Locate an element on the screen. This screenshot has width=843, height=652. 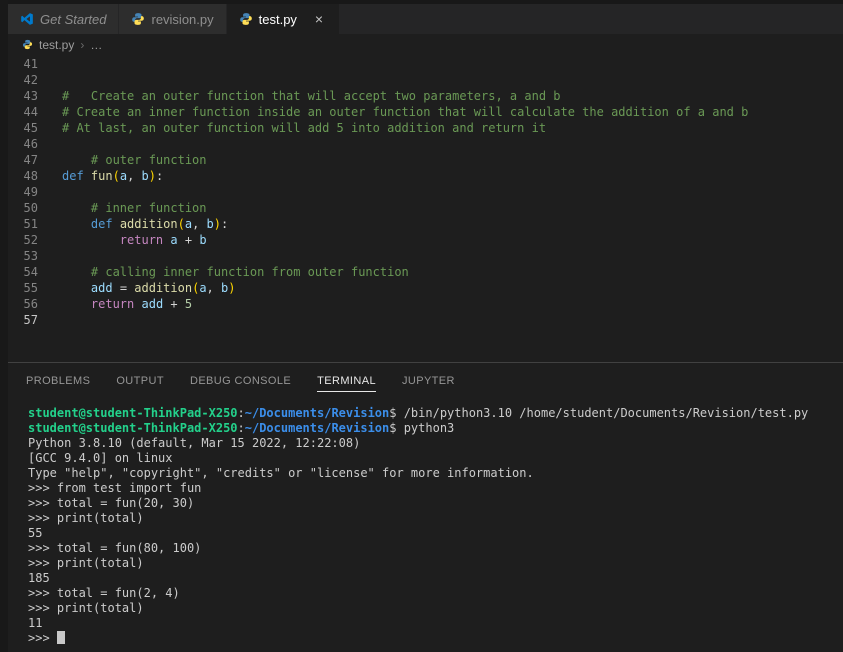
tab-label: Get Started is located at coordinates (73, 19).